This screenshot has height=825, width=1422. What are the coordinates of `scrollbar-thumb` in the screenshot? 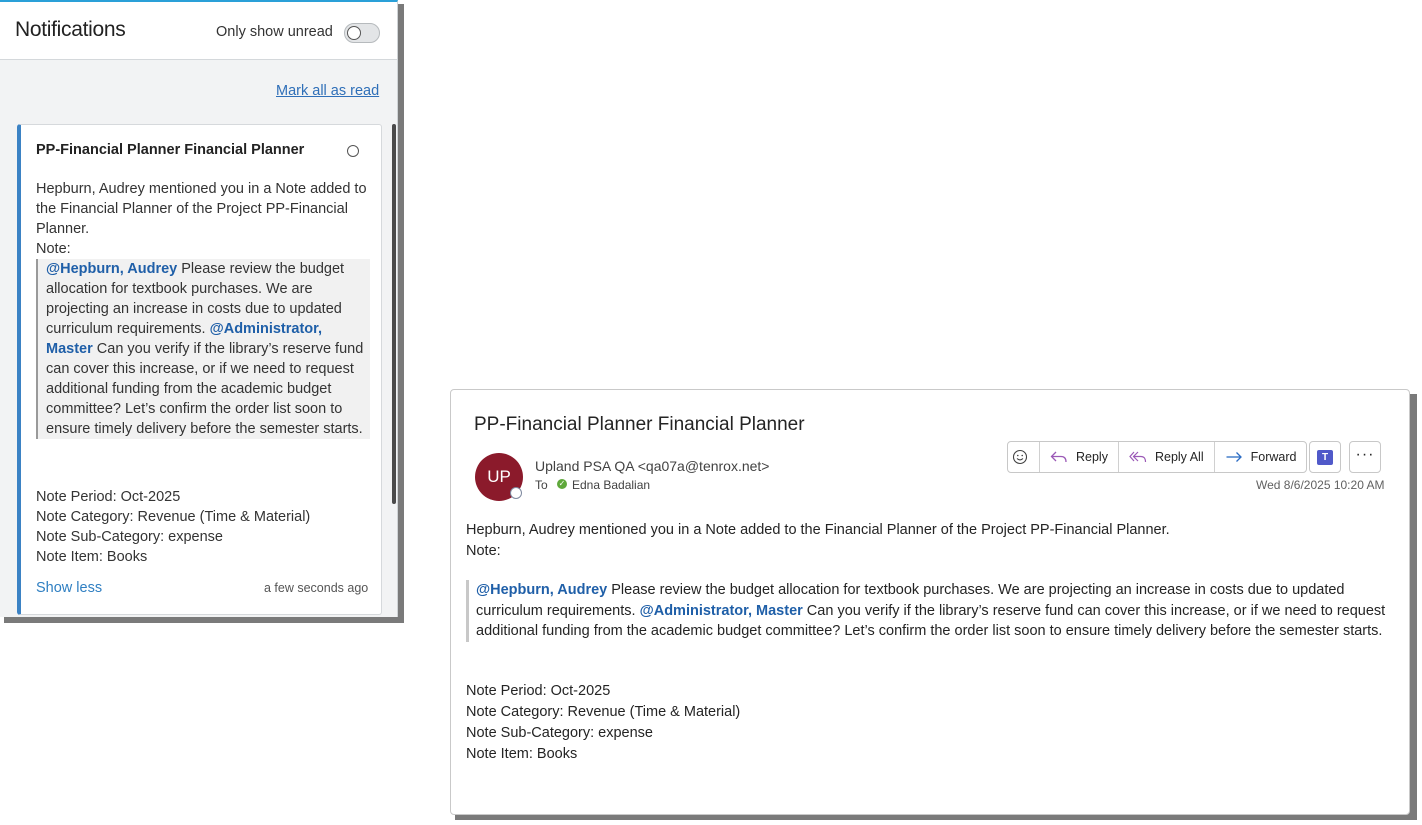 It's located at (394, 314).